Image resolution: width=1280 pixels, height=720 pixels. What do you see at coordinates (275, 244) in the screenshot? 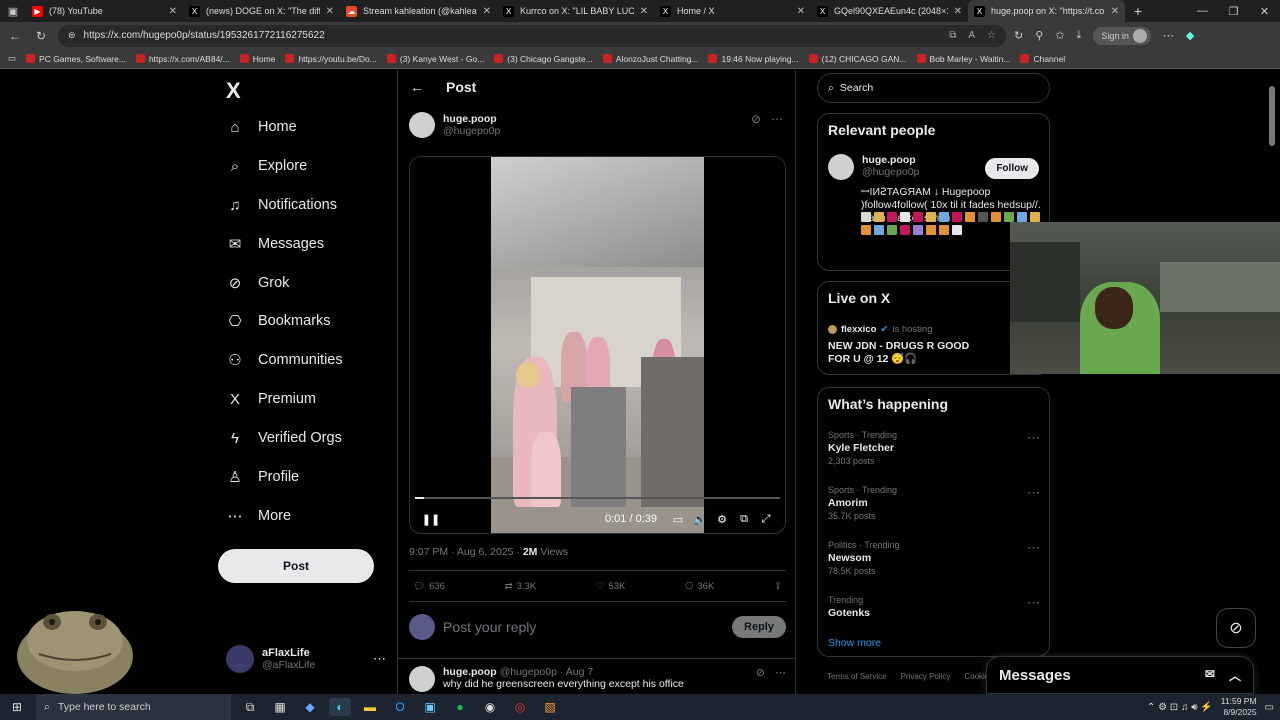
I see `nav-item-messages: ✉ Messages` at bounding box center [275, 244].